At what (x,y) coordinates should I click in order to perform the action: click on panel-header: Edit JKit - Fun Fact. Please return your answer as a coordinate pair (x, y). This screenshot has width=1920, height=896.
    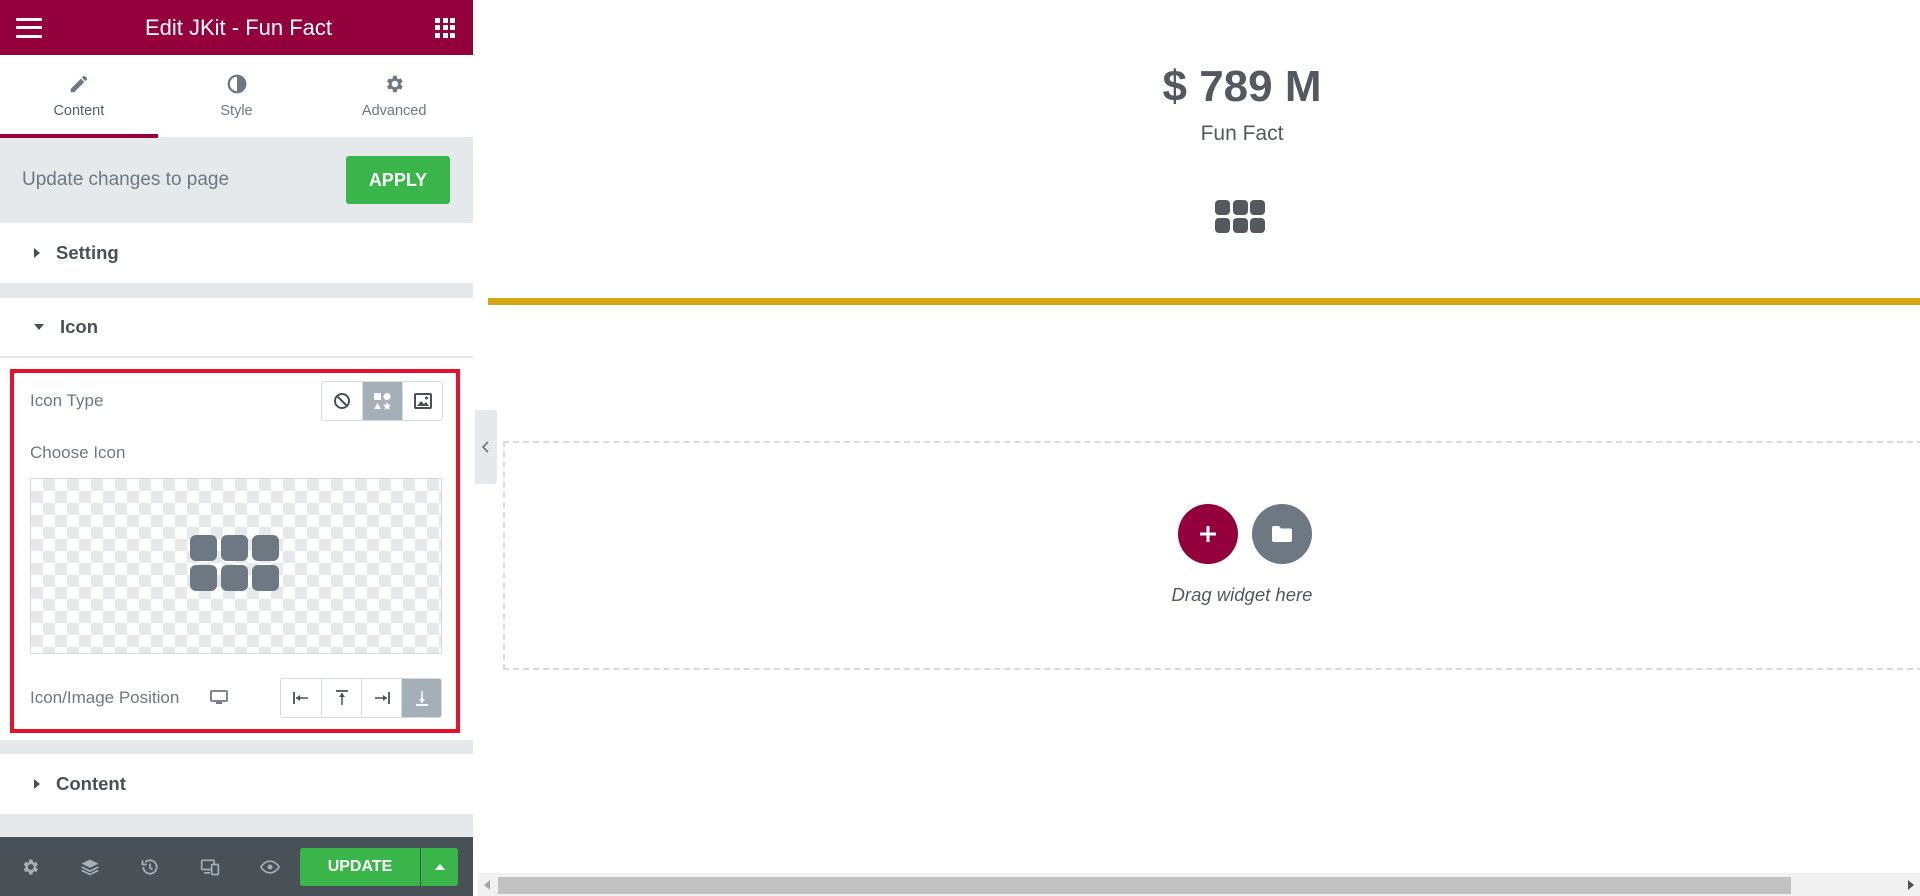
    Looking at the image, I should click on (236, 27).